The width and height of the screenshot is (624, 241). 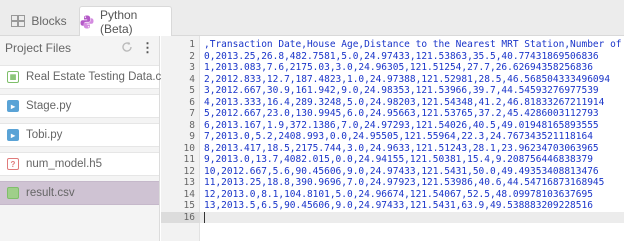 What do you see at coordinates (189, 182) in the screenshot?
I see `line-number: 13` at bounding box center [189, 182].